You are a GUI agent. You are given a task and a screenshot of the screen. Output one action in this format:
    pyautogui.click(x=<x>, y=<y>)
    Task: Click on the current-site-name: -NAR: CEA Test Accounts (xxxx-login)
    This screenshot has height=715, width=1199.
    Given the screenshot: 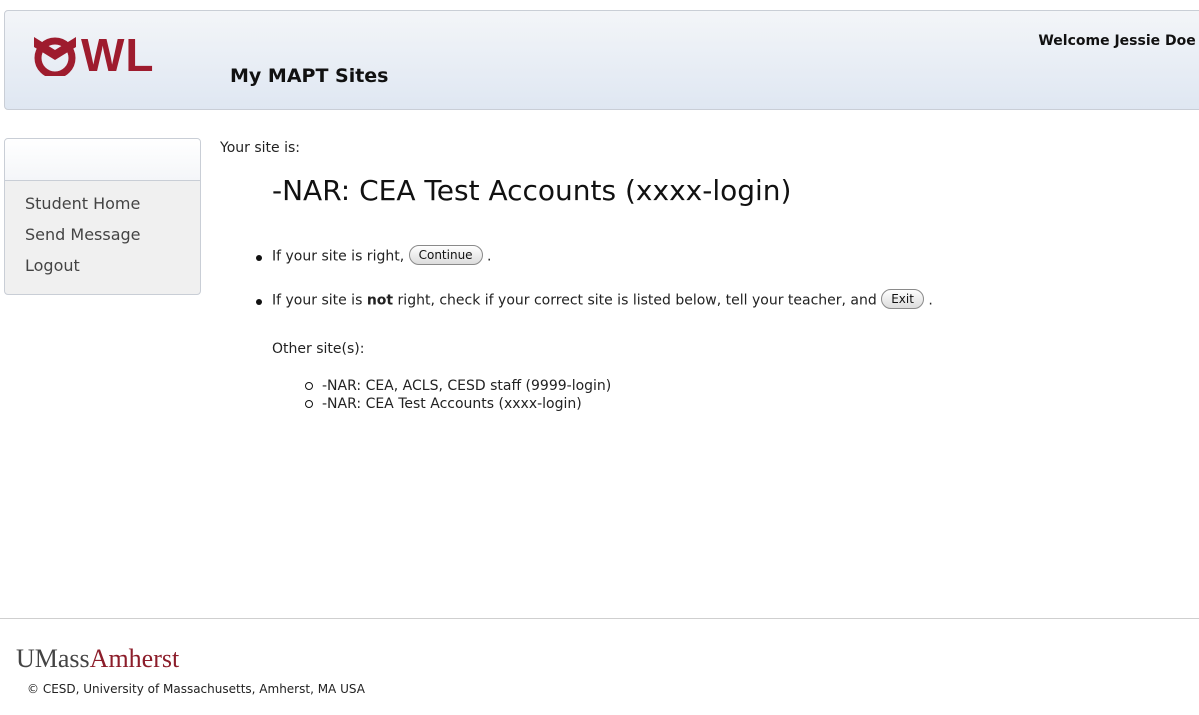 What is the action you would take?
    pyautogui.click(x=532, y=190)
    